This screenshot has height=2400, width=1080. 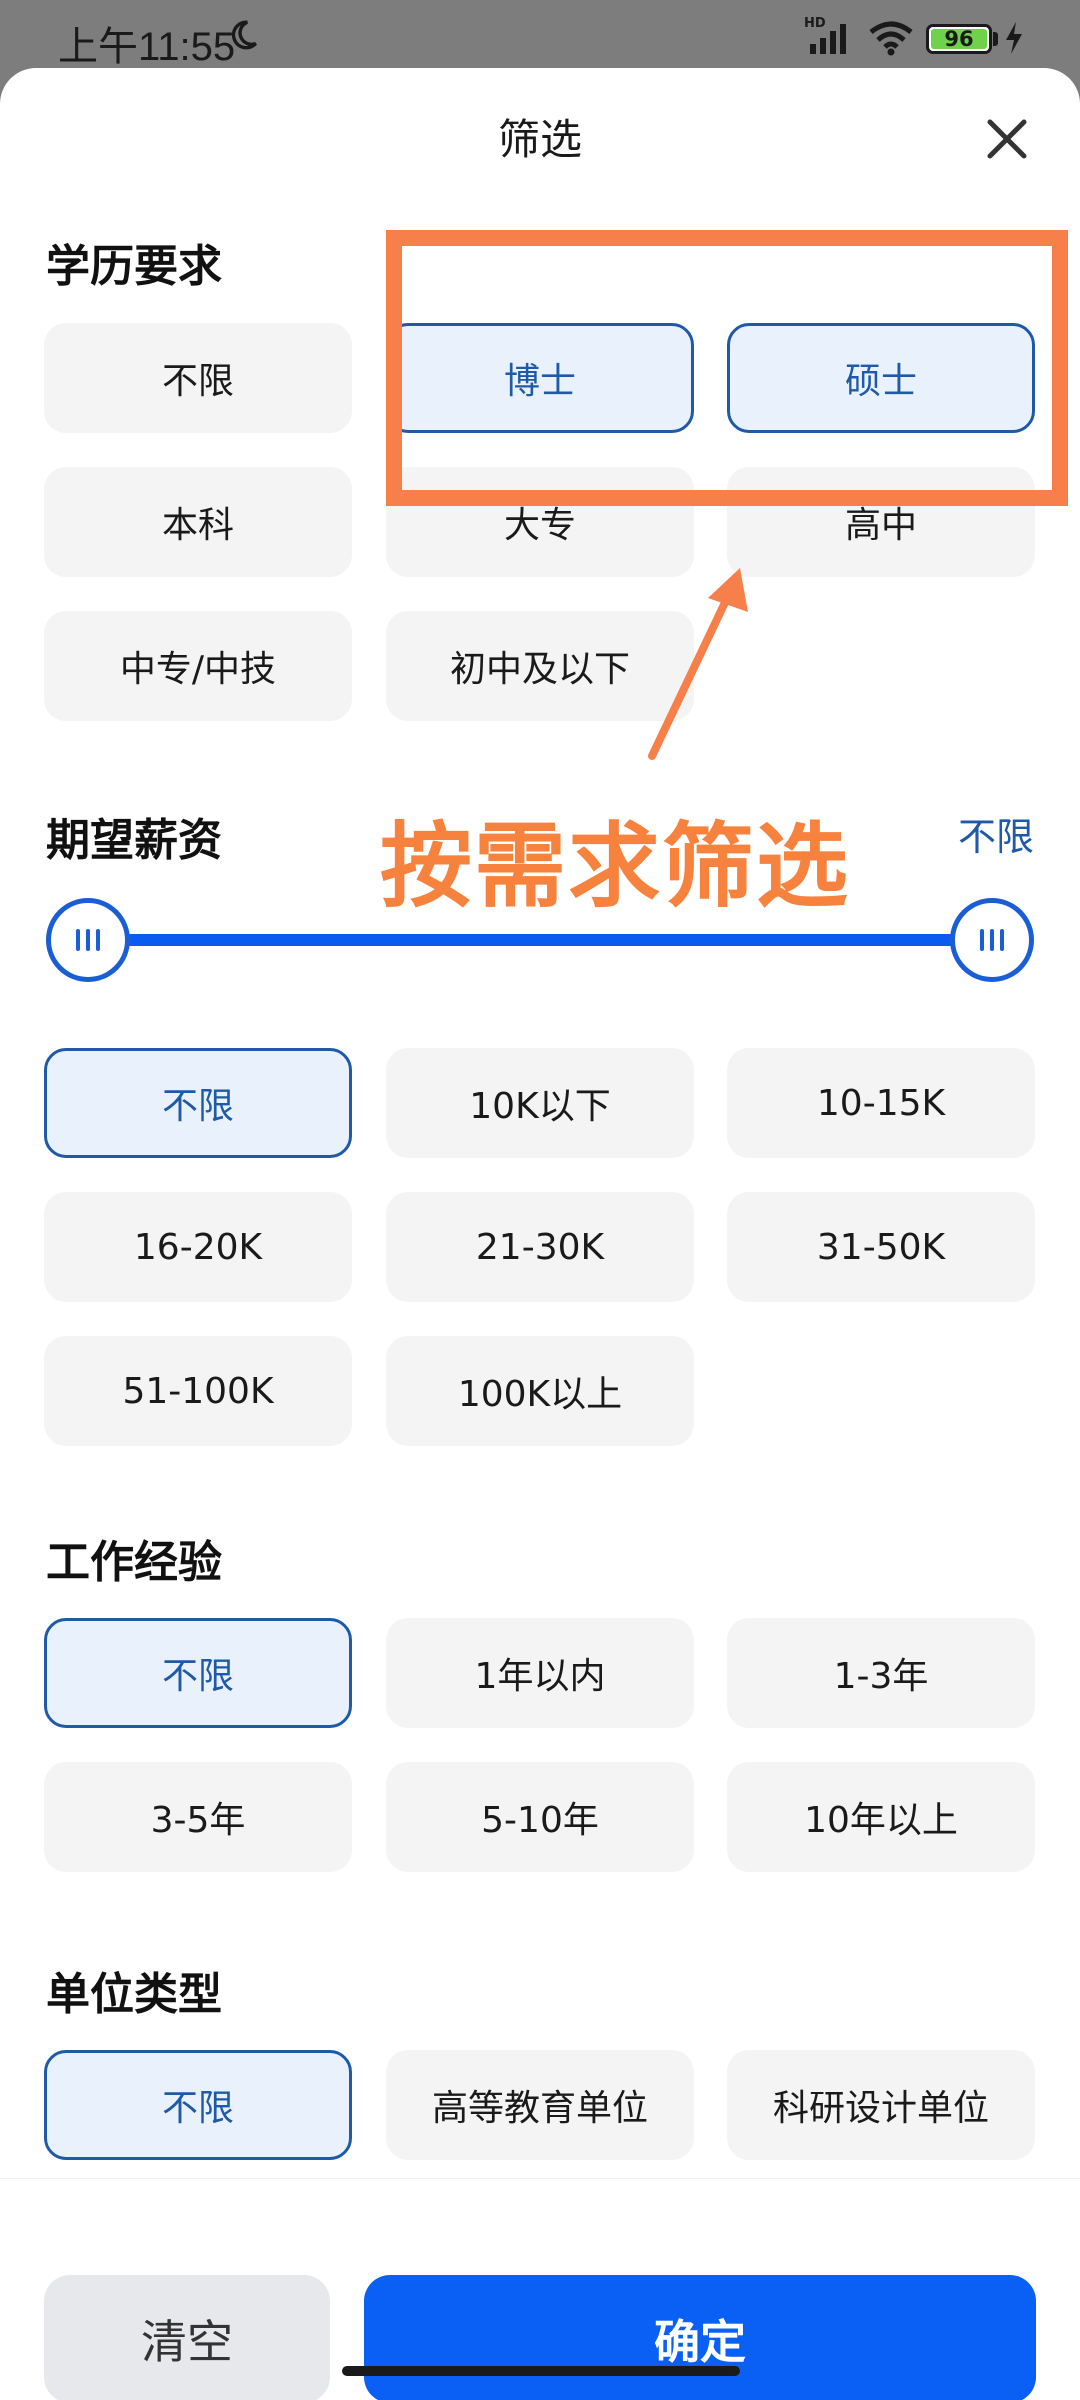 What do you see at coordinates (198, 522) in the screenshot?
I see `education-chip-bachelor: 本科` at bounding box center [198, 522].